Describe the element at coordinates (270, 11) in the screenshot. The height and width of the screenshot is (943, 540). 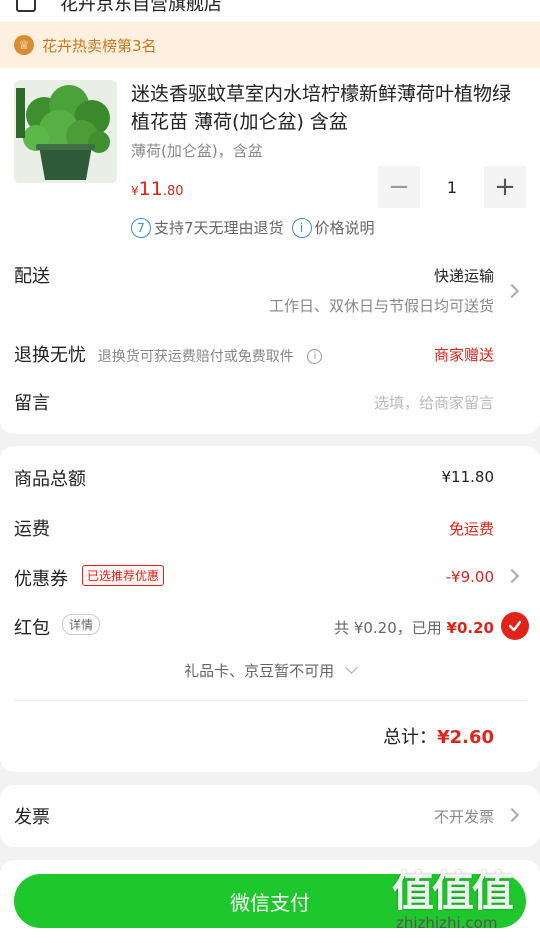
I see `top-bar: 花卉京东自营旗舰店` at that location.